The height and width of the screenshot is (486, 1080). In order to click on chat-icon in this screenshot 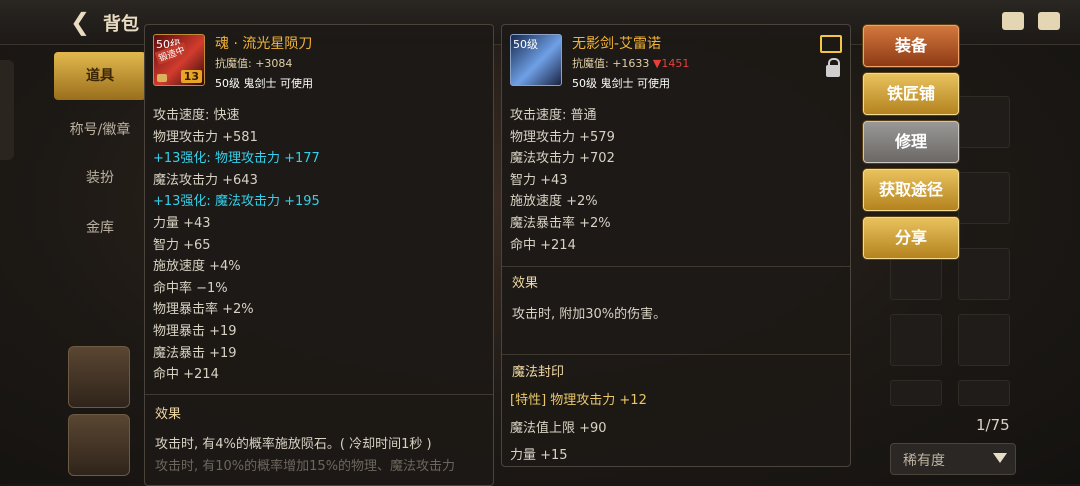, I will do `click(1049, 21)`.